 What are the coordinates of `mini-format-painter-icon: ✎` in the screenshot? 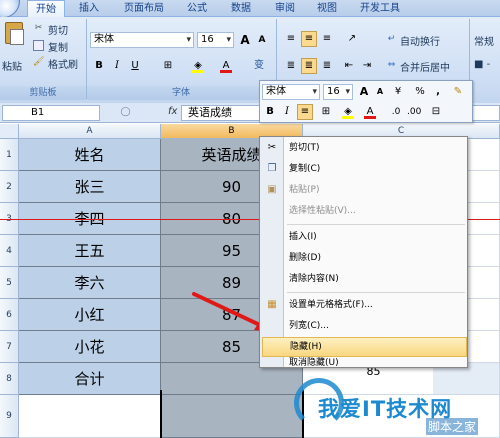 It's located at (458, 92).